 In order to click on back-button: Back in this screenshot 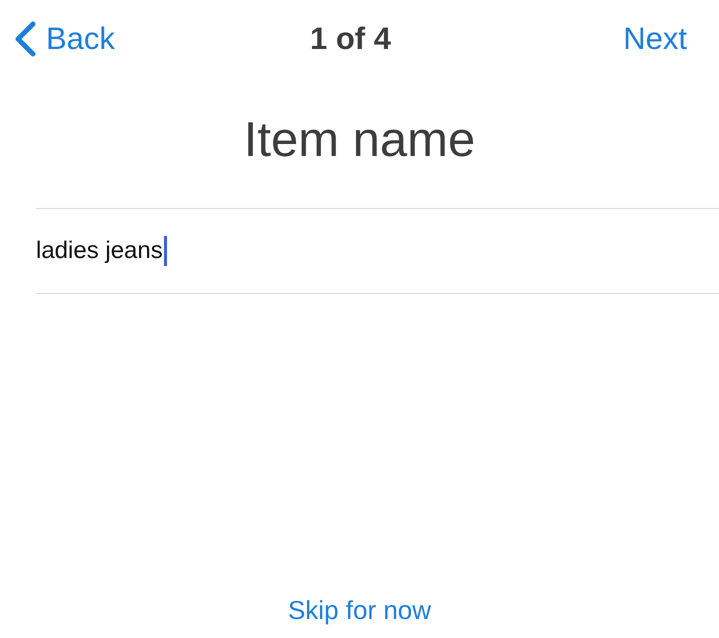, I will do `click(64, 39)`.